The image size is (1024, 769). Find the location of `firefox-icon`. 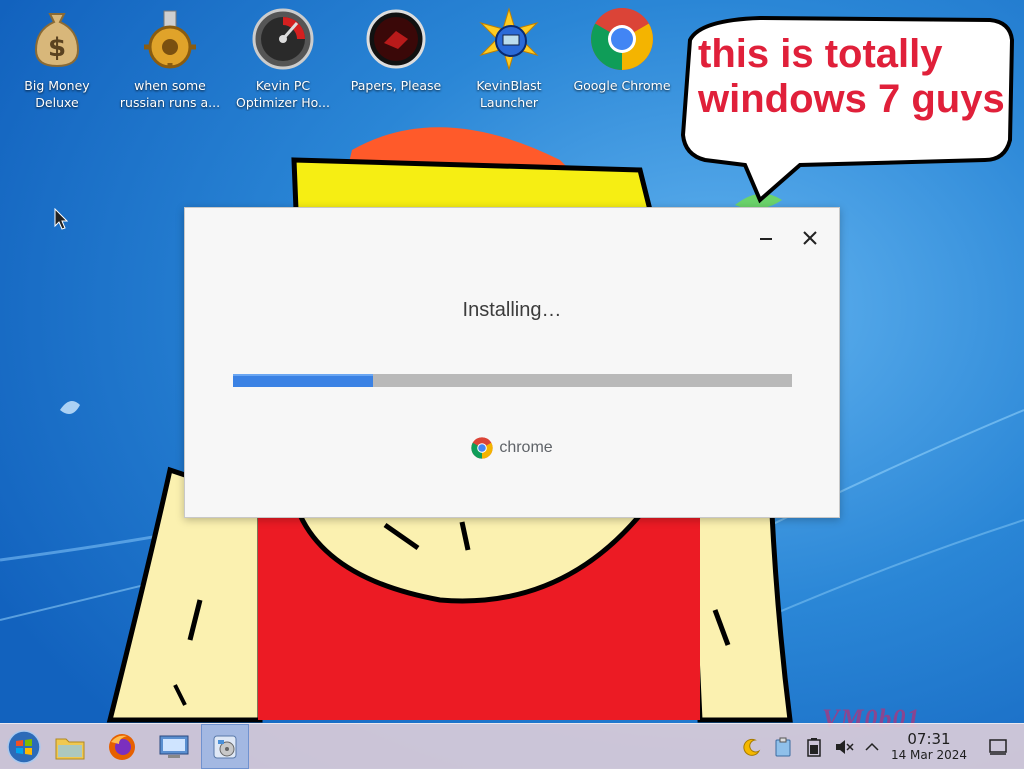

firefox-icon is located at coordinates (122, 746).